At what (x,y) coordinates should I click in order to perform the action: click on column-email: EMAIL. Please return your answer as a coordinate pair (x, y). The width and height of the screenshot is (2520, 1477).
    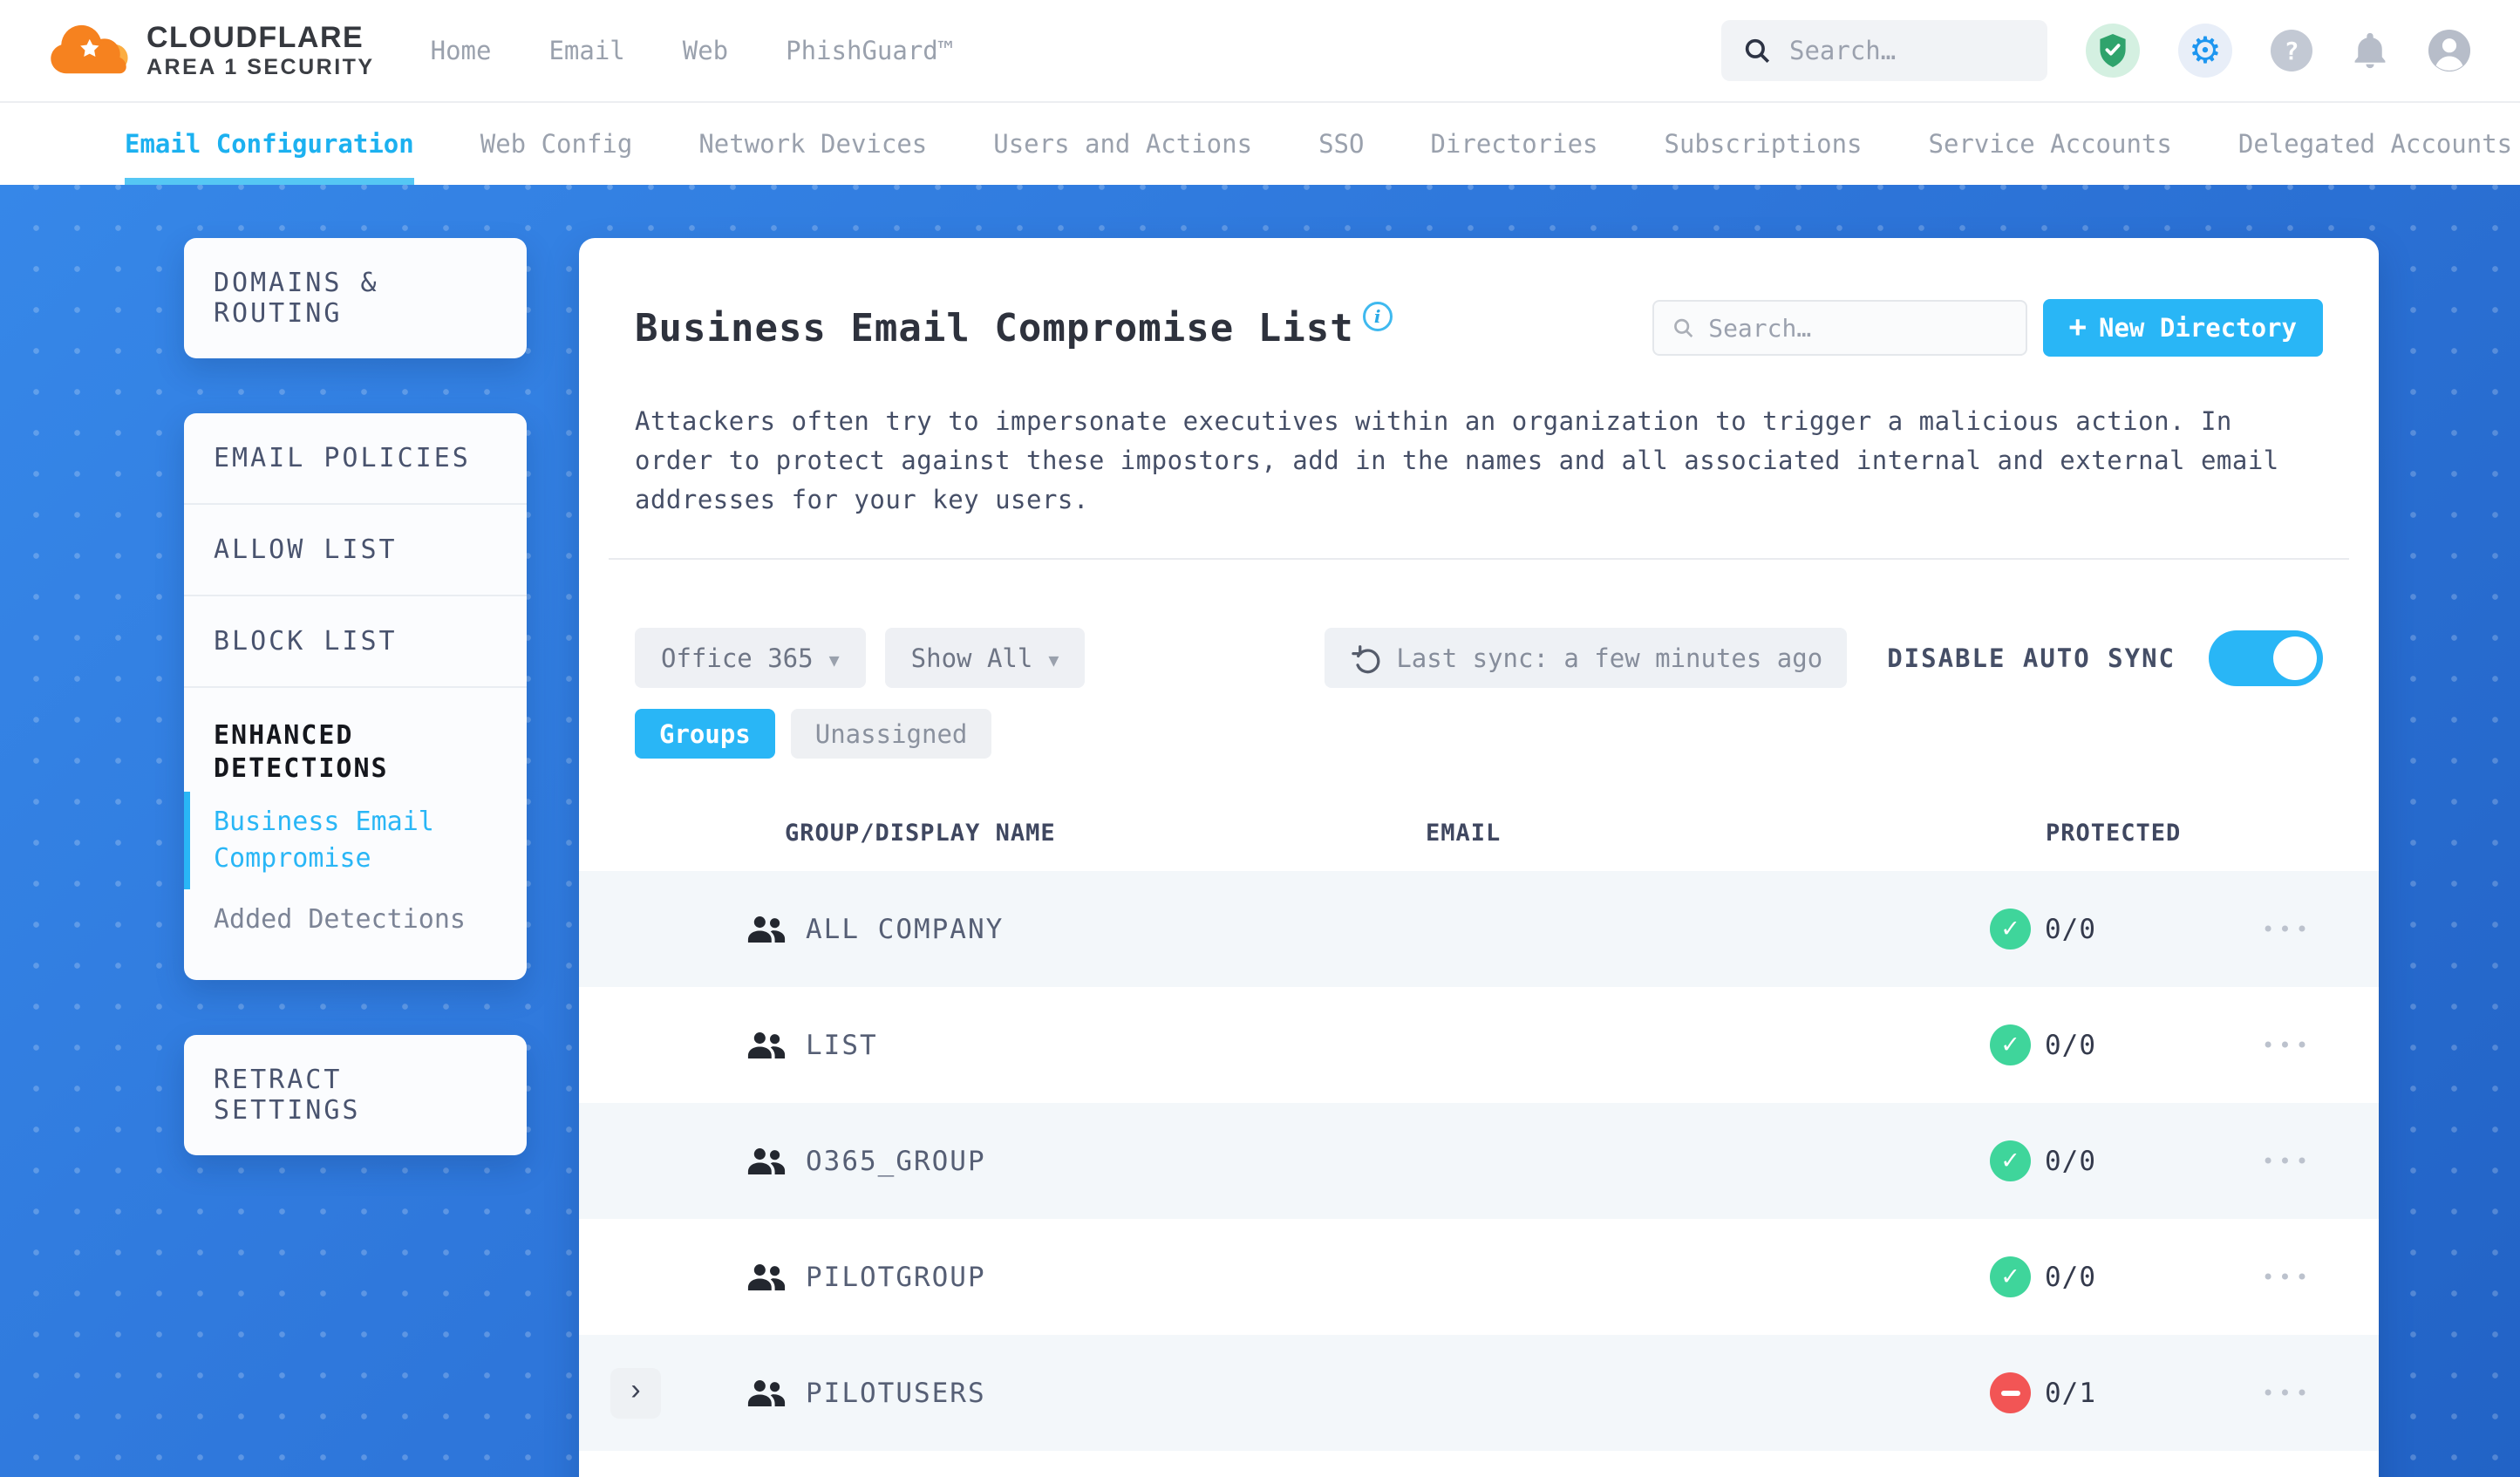
    Looking at the image, I should click on (1464, 833).